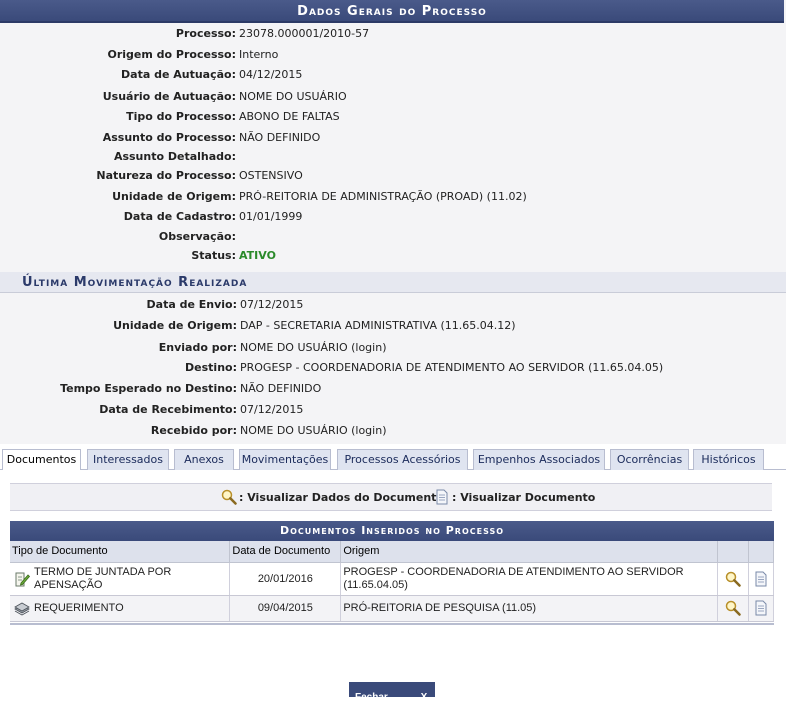 This screenshot has height=705, width=786. I want to click on field-data-autuacao: Data de Autuação: 04/12/2015, so click(393, 75).